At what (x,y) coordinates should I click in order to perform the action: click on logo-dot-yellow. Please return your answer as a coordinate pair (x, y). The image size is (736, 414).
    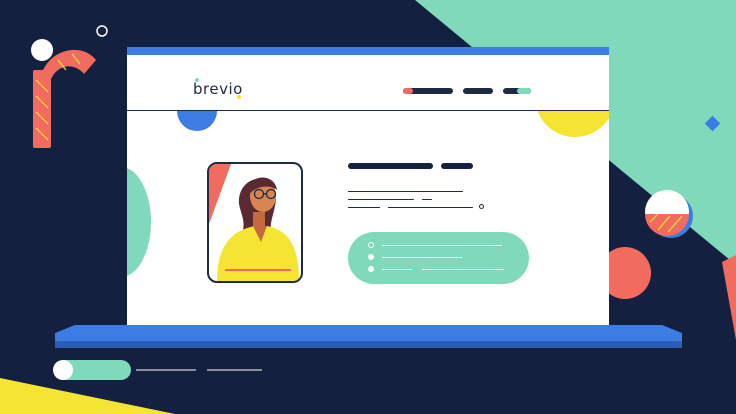
    Looking at the image, I should click on (239, 97).